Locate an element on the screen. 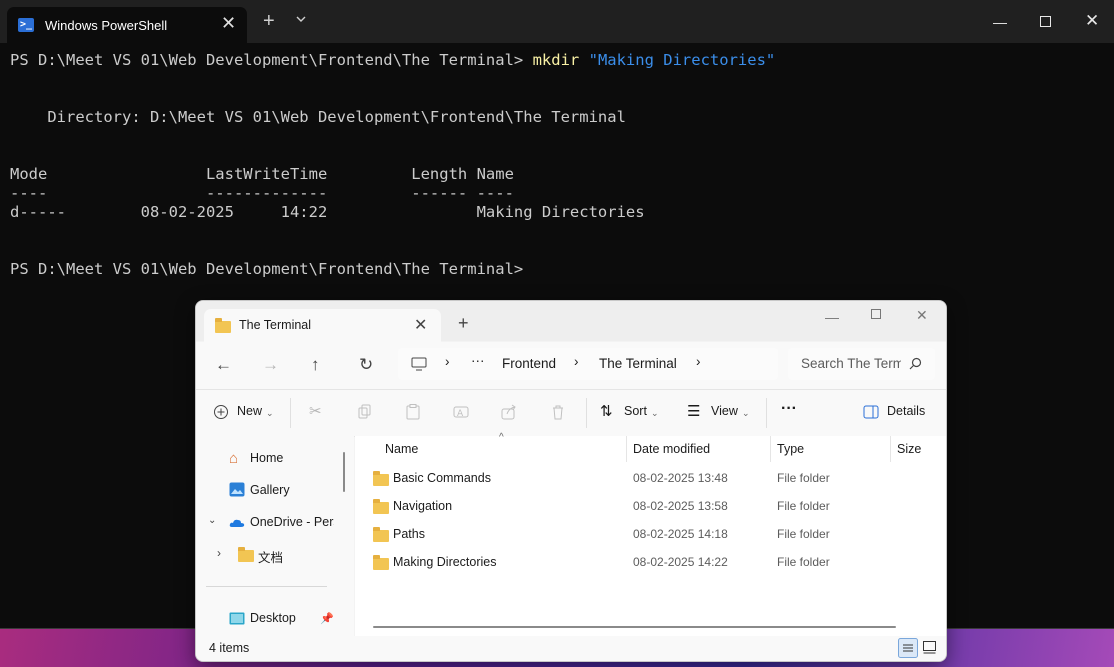 This screenshot has width=1114, height=667. paste-icon is located at coordinates (413, 412).